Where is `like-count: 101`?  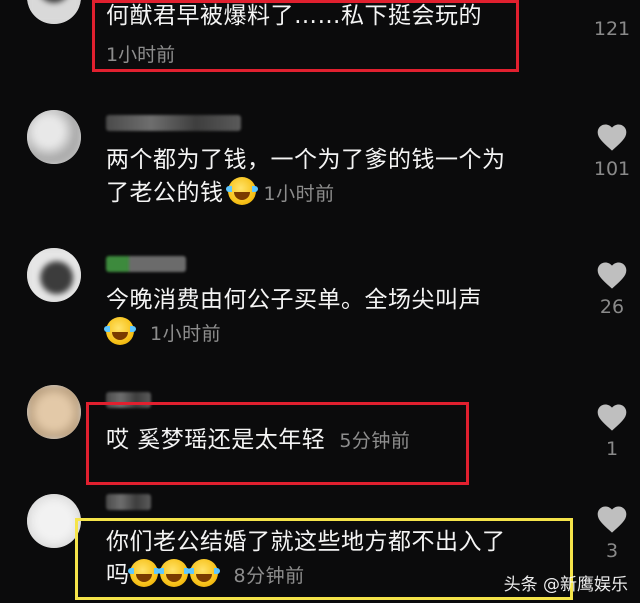 like-count: 101 is located at coordinates (612, 169).